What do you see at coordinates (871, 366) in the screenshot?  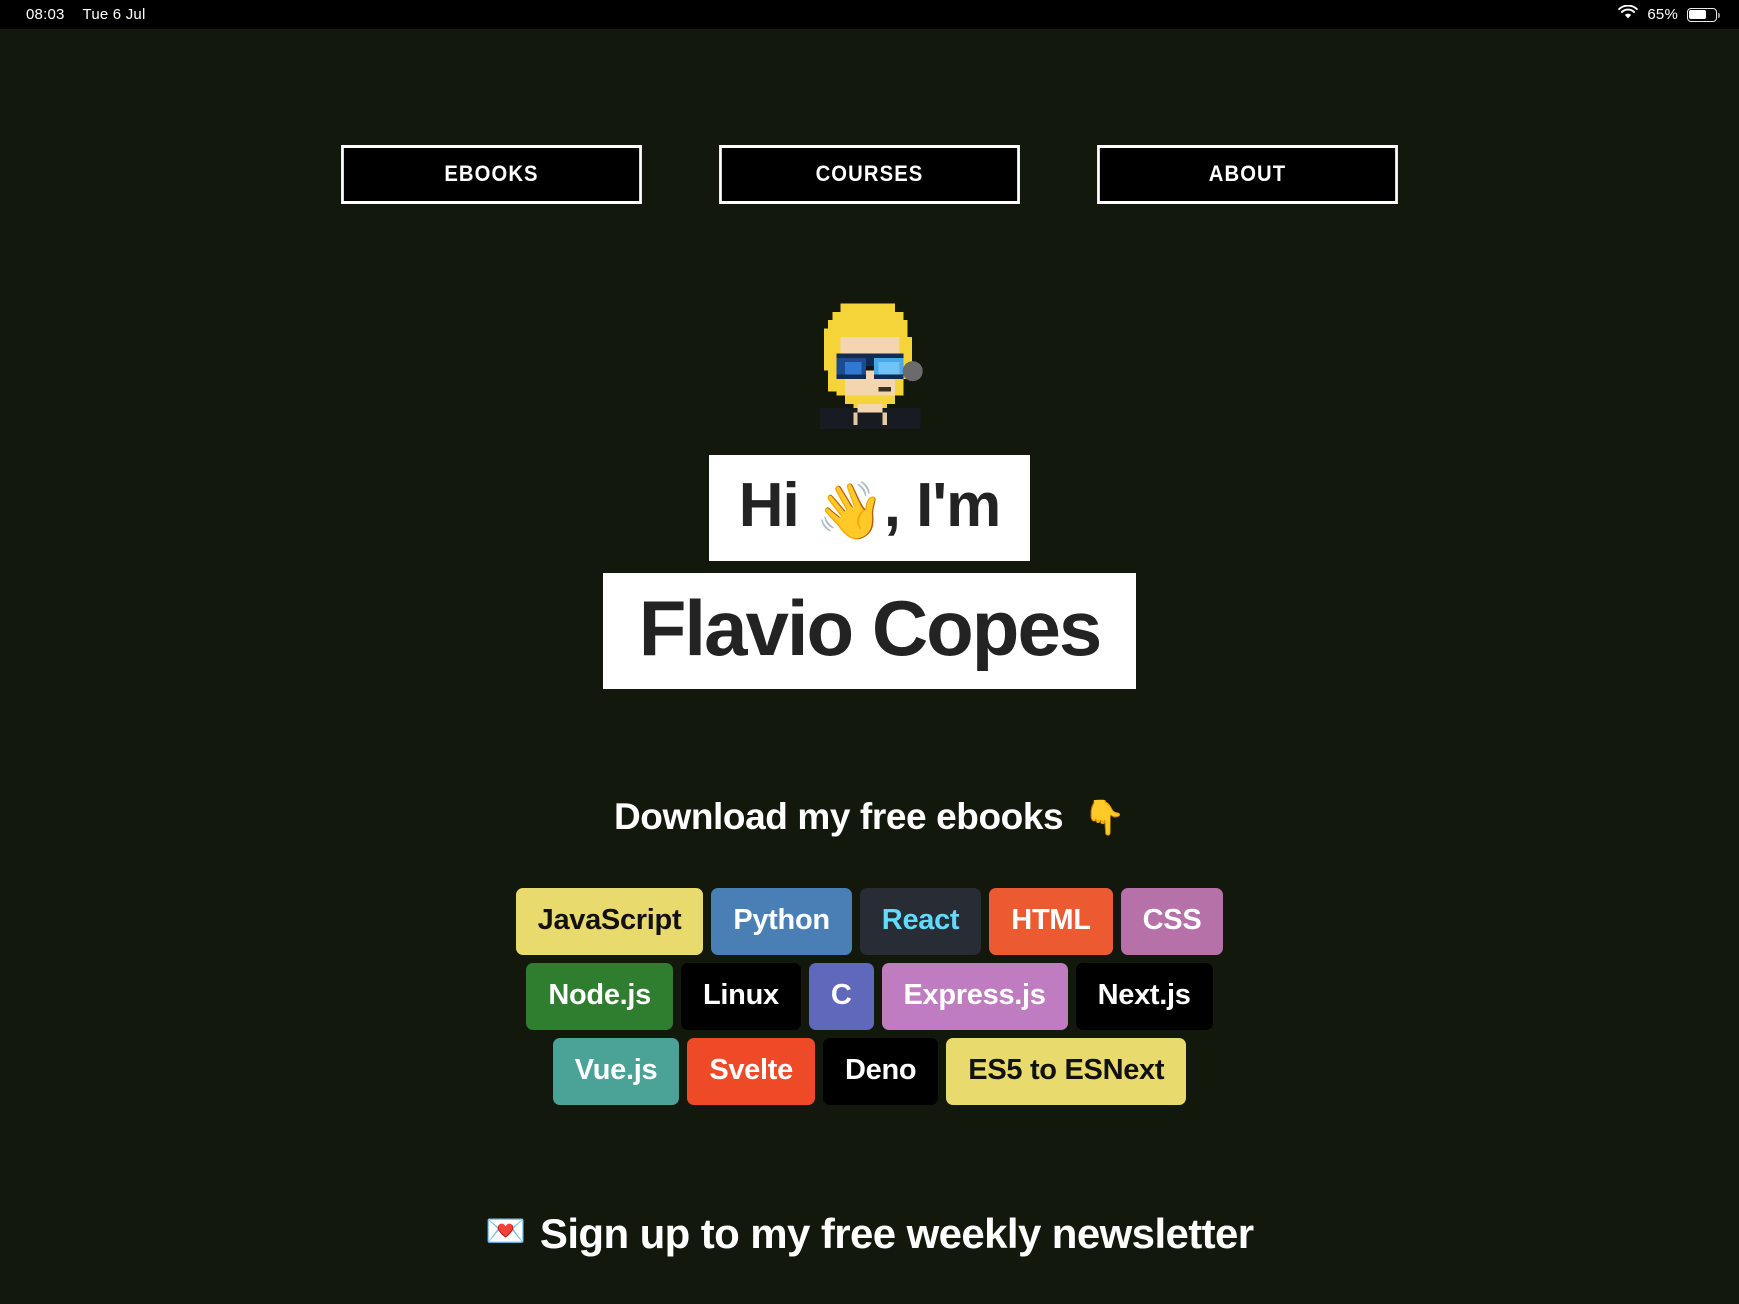 I see `avatar` at bounding box center [871, 366].